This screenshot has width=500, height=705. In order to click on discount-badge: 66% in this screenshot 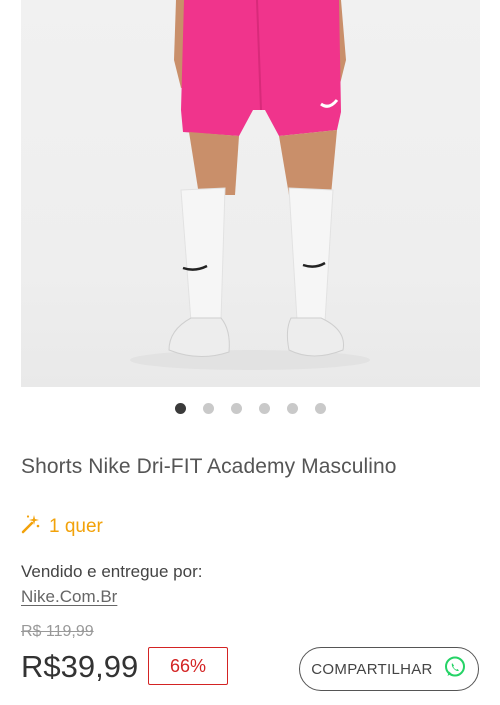, I will do `click(188, 666)`.